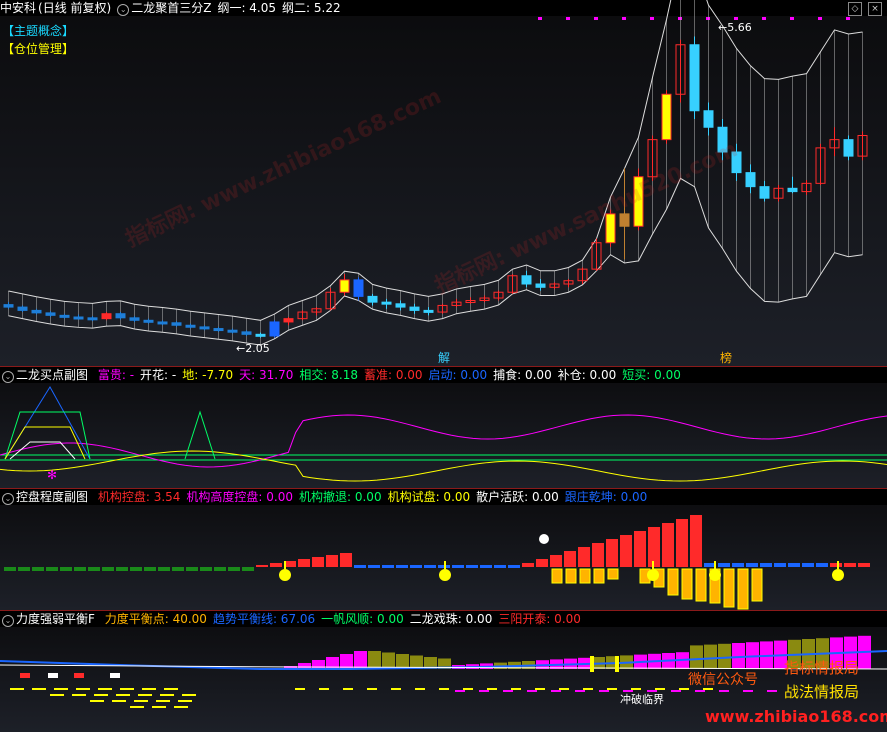 The image size is (887, 732). What do you see at coordinates (47, 423) in the screenshot?
I see `spike-blue` at bounding box center [47, 423].